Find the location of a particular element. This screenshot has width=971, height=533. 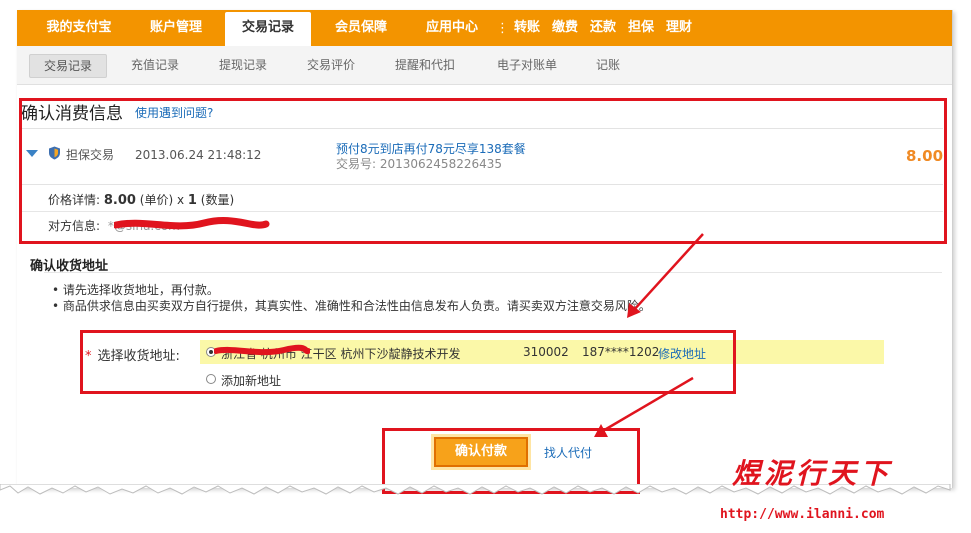

watermark-text: 煜泥行天下 is located at coordinates (812, 473).